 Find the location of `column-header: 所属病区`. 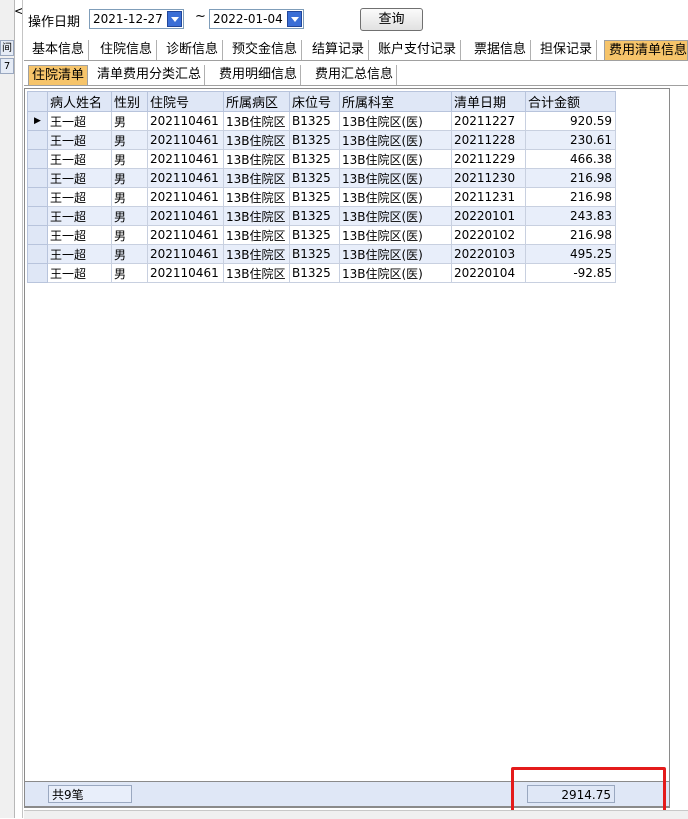

column-header: 所属病区 is located at coordinates (256, 101).